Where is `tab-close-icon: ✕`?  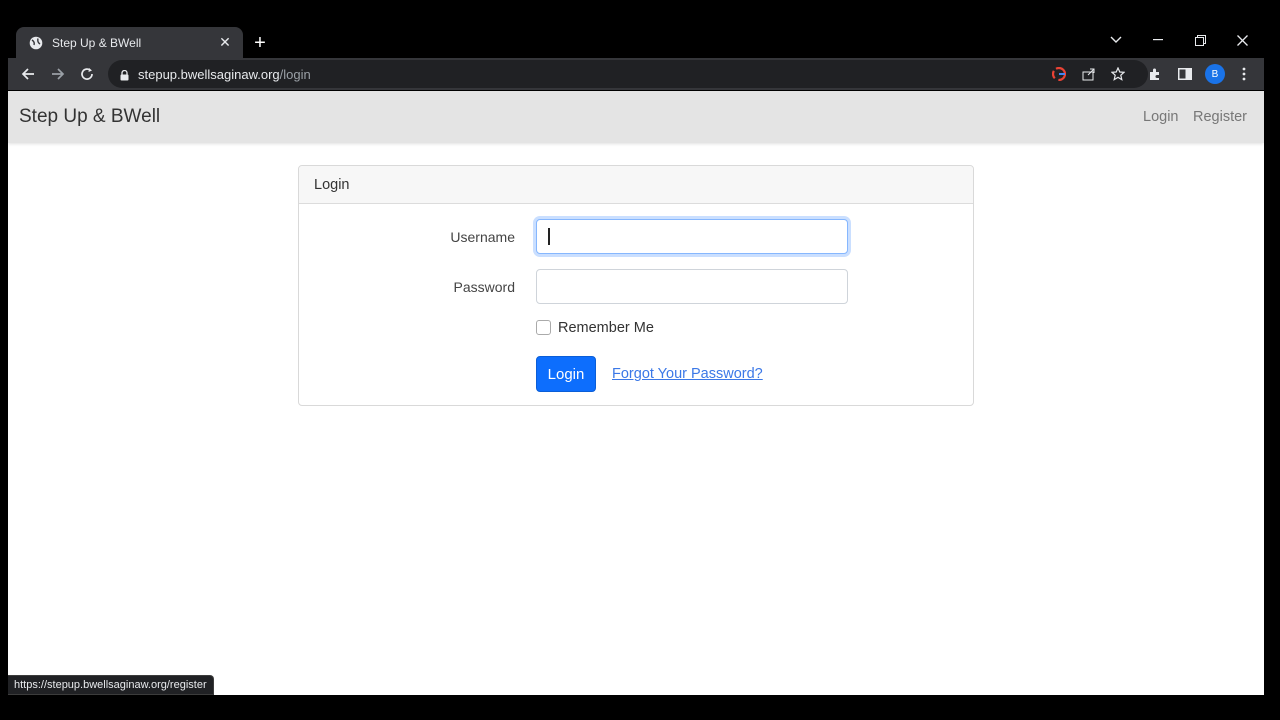
tab-close-icon: ✕ is located at coordinates (225, 42).